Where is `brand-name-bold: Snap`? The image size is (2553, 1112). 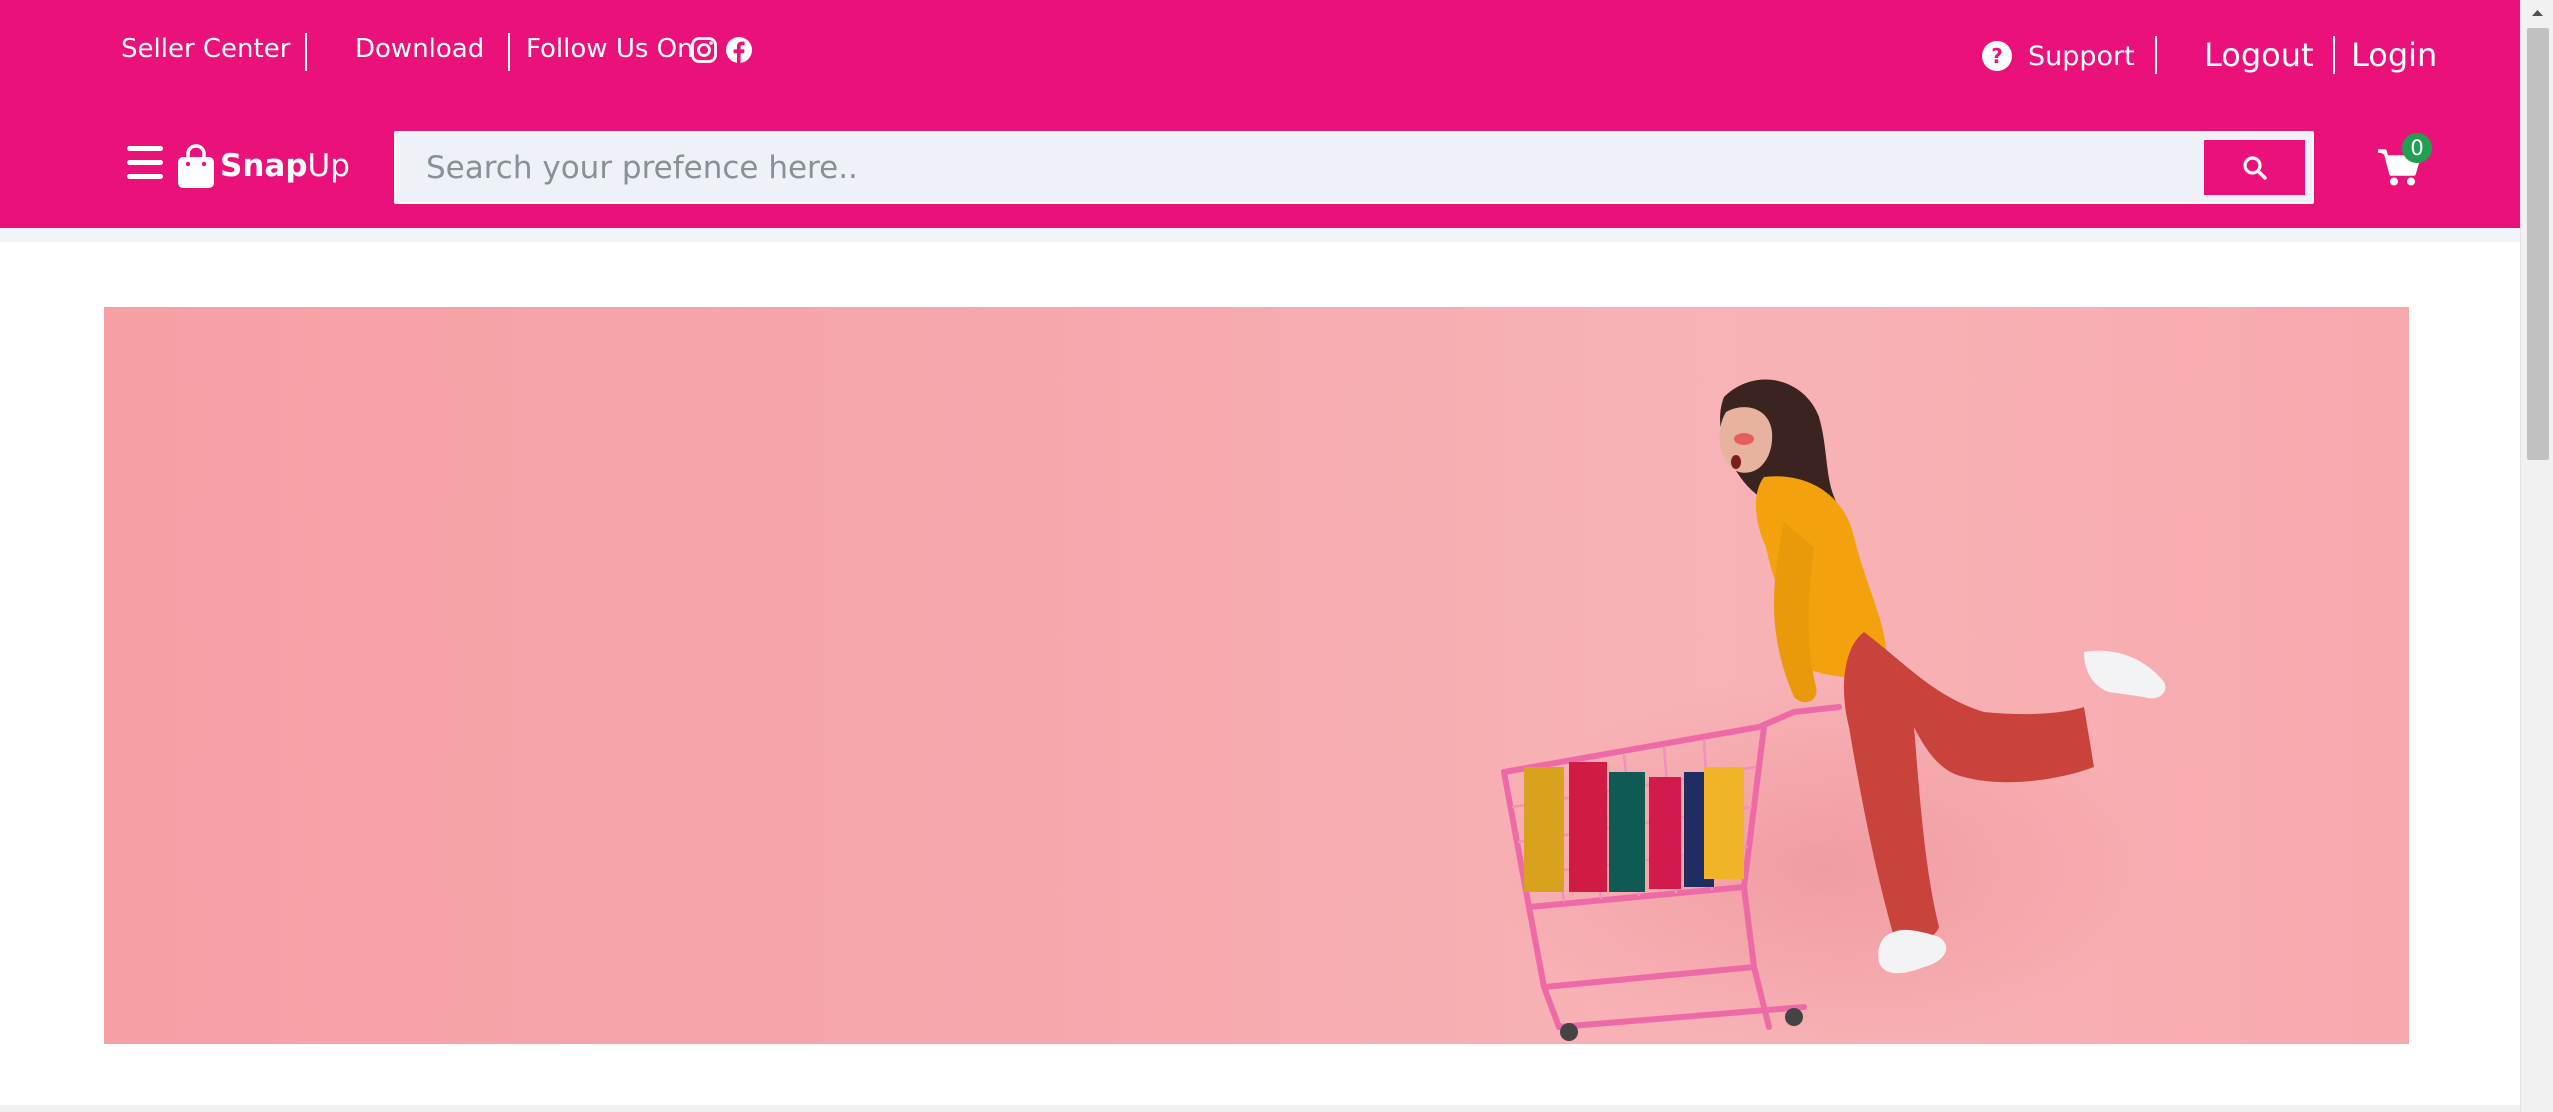
brand-name-bold: Snap is located at coordinates (264, 166).